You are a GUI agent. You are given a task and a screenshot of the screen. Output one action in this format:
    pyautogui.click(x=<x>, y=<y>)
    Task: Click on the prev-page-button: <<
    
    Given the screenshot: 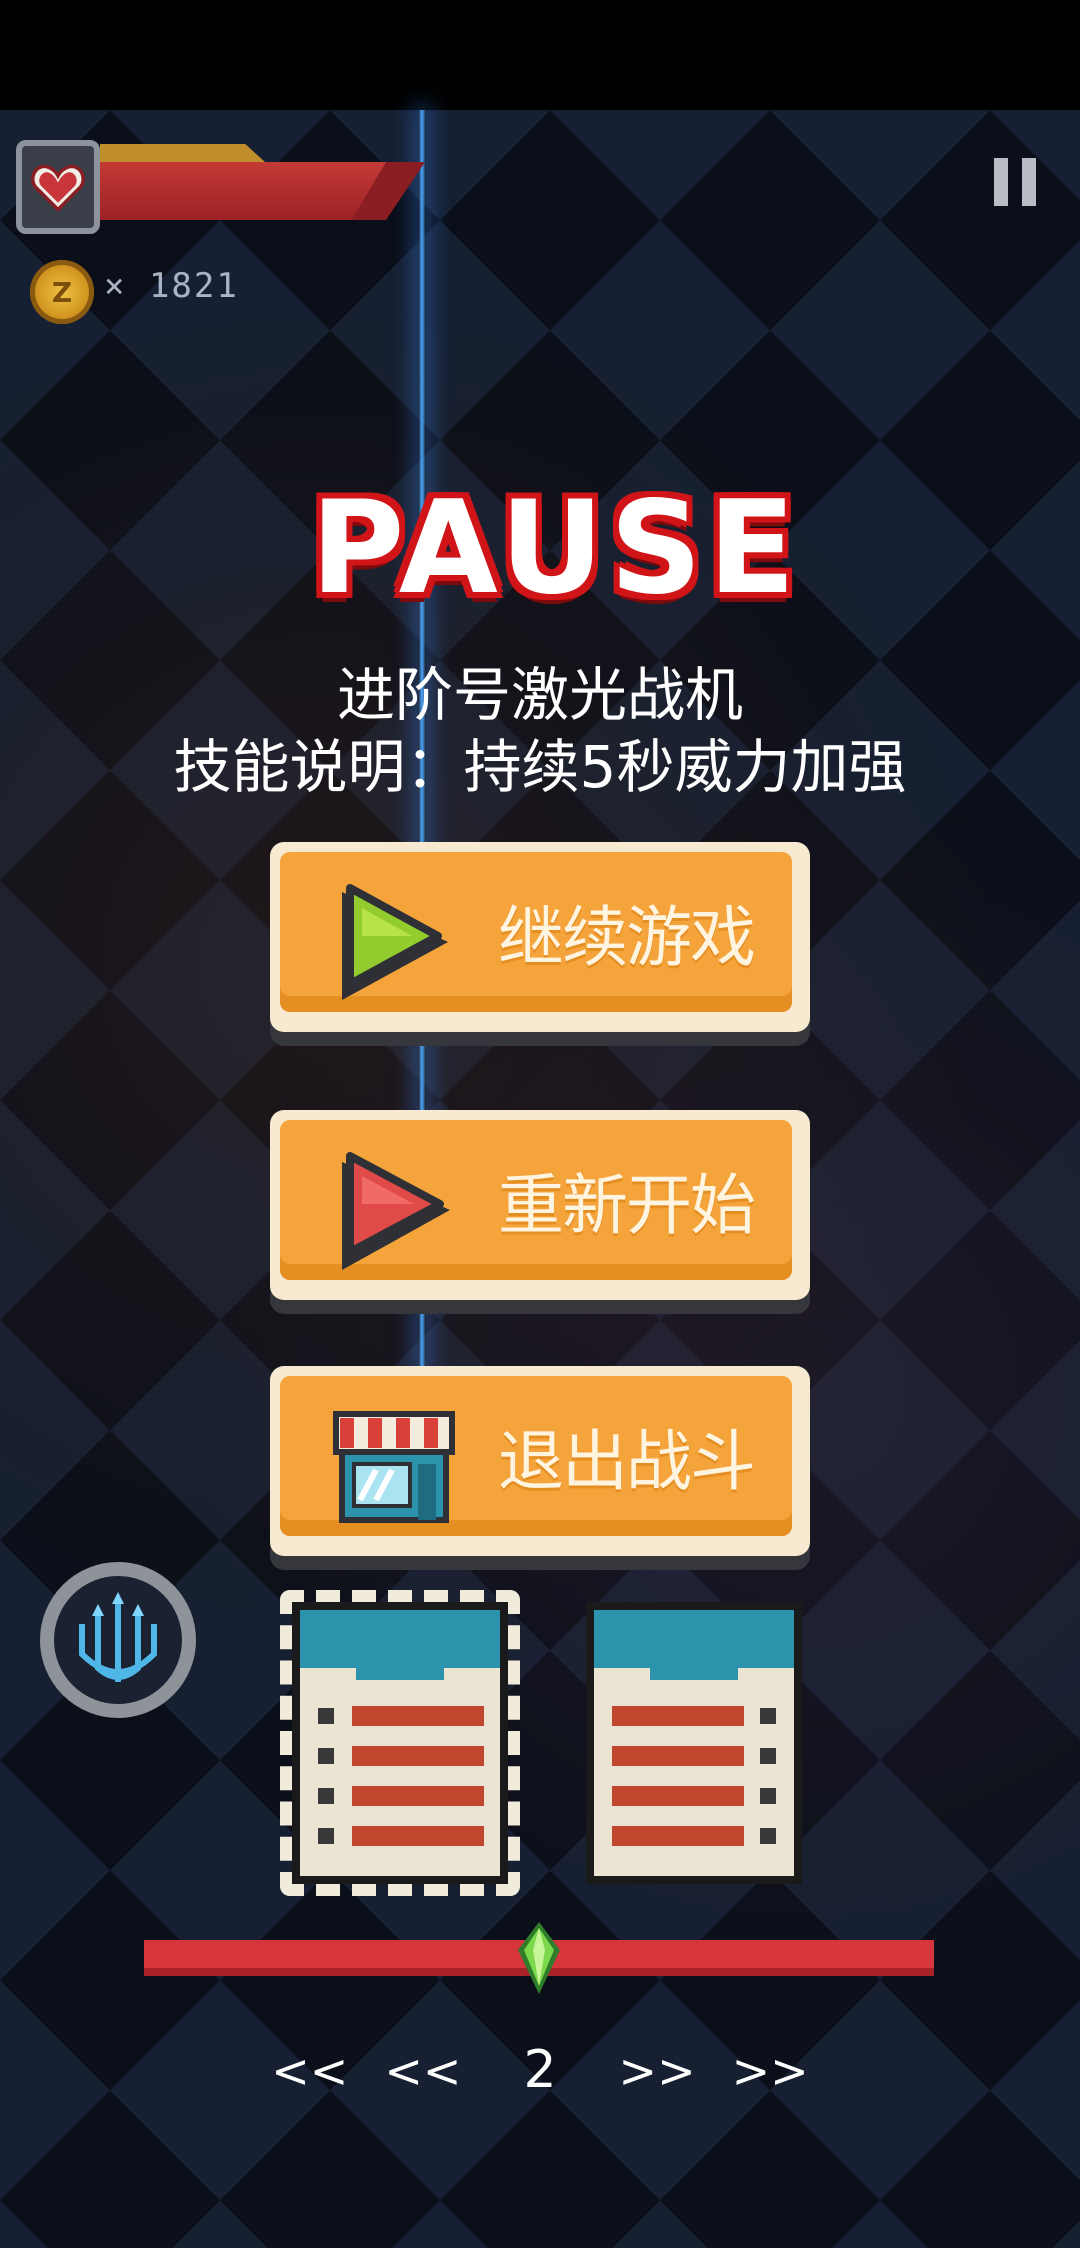 What is the action you would take?
    pyautogui.click(x=422, y=2071)
    